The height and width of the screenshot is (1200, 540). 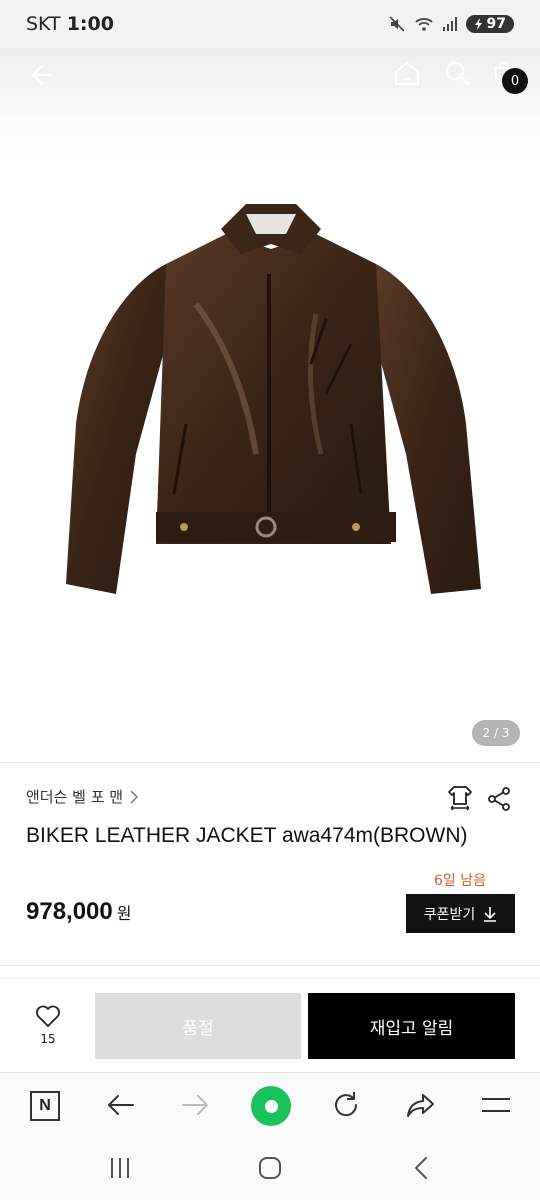 I want to click on menu-icon, so click(x=496, y=1105).